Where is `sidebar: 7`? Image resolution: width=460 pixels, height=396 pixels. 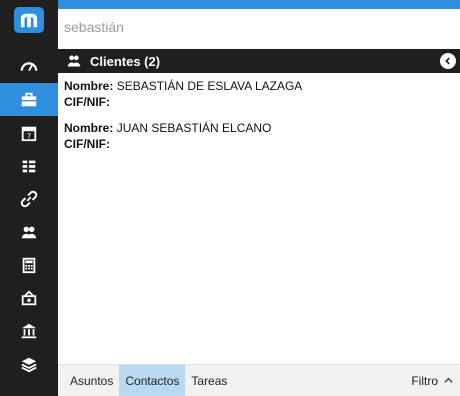
sidebar: 7 is located at coordinates (29, 198).